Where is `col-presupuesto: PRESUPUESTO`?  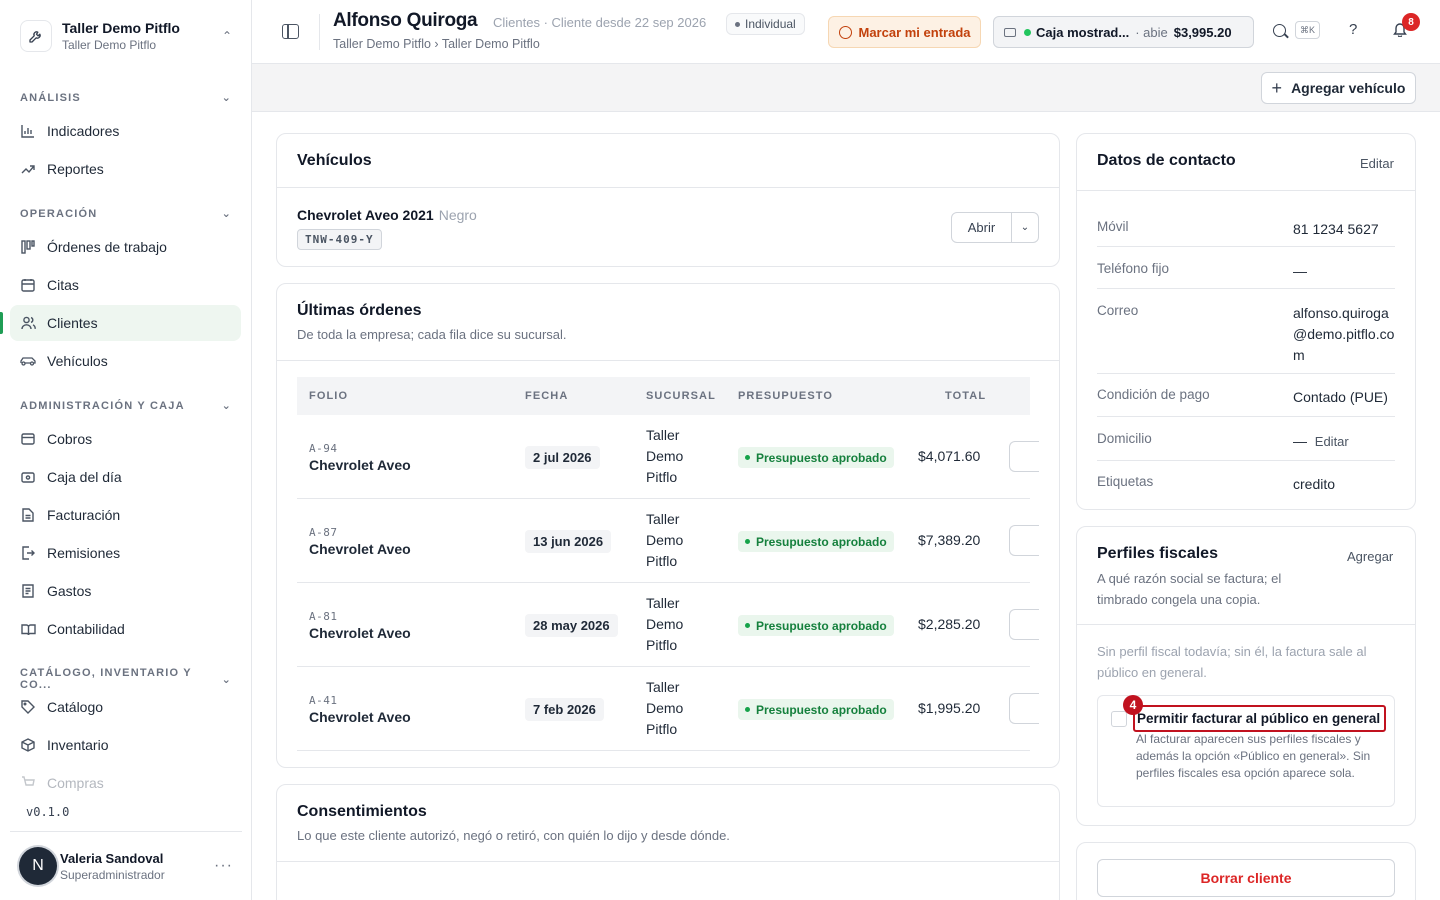 col-presupuesto: PRESUPUESTO is located at coordinates (785, 396).